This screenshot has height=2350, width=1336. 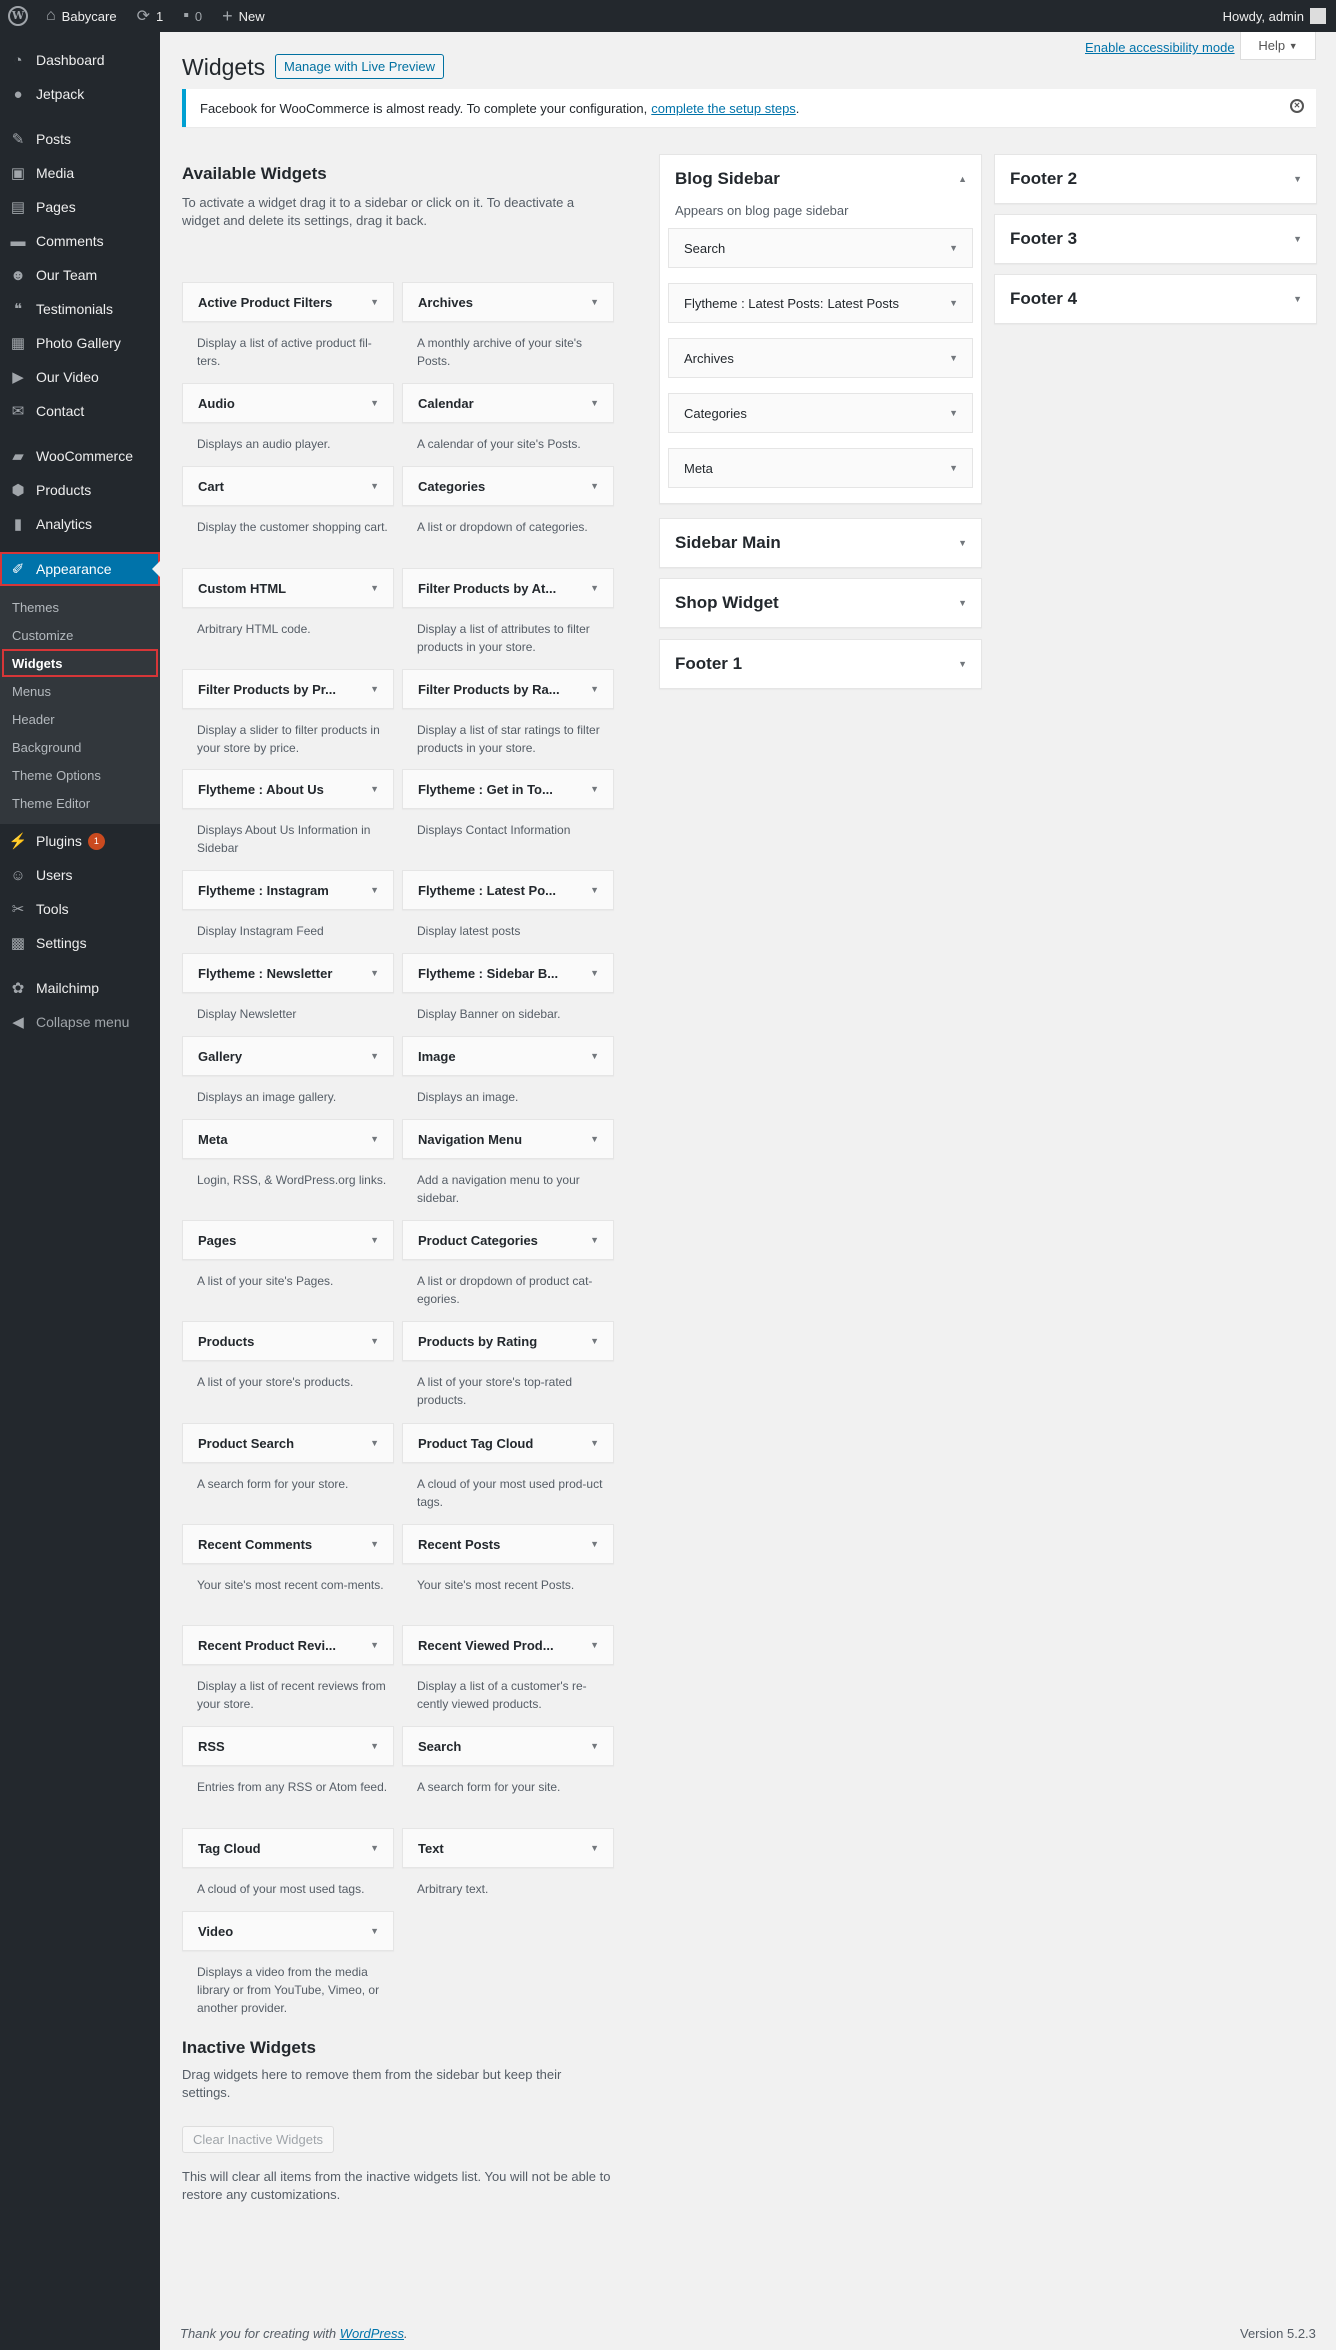 I want to click on widget-item: Pages ▼, so click(x=288, y=1240).